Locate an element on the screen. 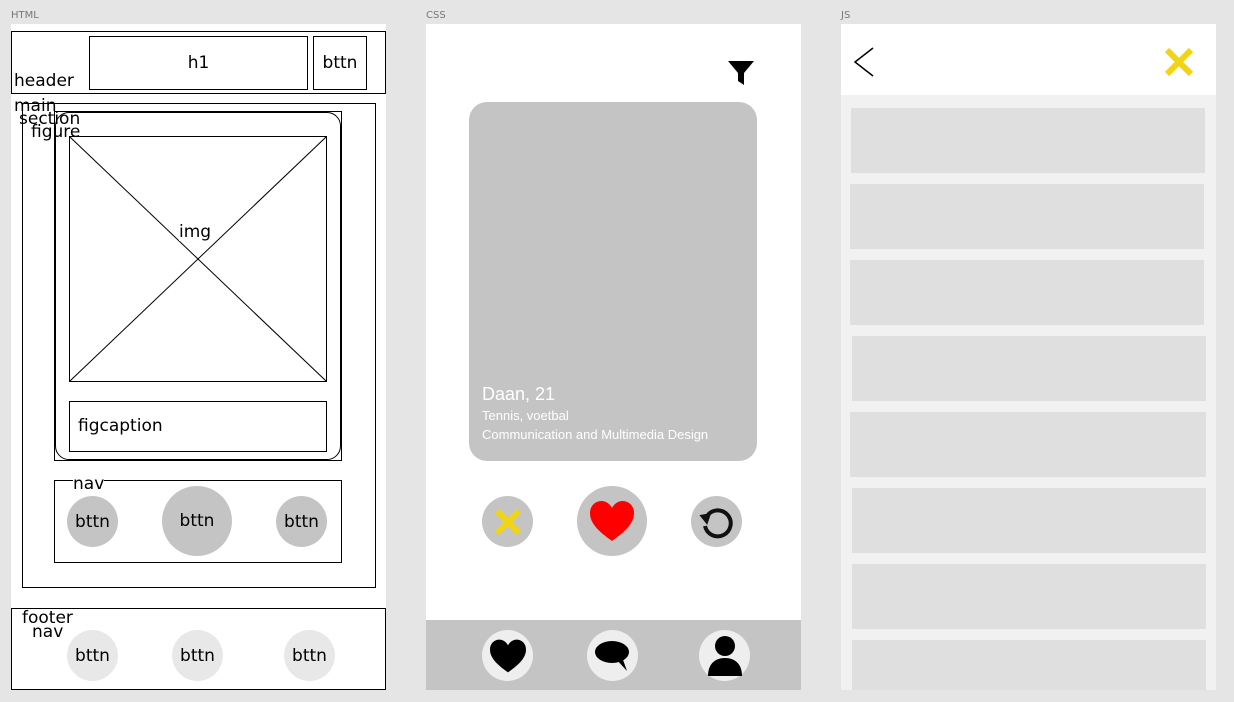 This screenshot has height=702, width=1234. wf-header-button-label: bttn is located at coordinates (340, 62).